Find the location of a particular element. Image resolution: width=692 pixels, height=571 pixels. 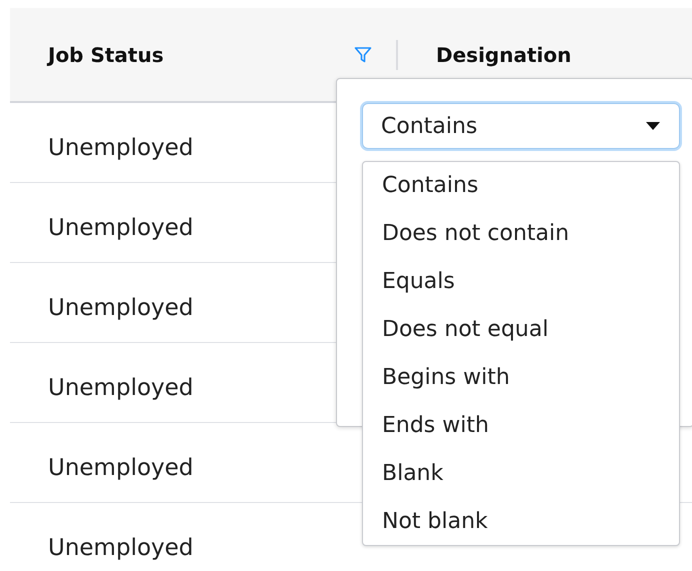

caret-icon is located at coordinates (653, 126).